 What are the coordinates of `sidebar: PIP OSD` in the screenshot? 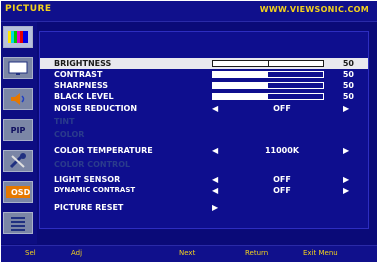 It's located at (19, 133).